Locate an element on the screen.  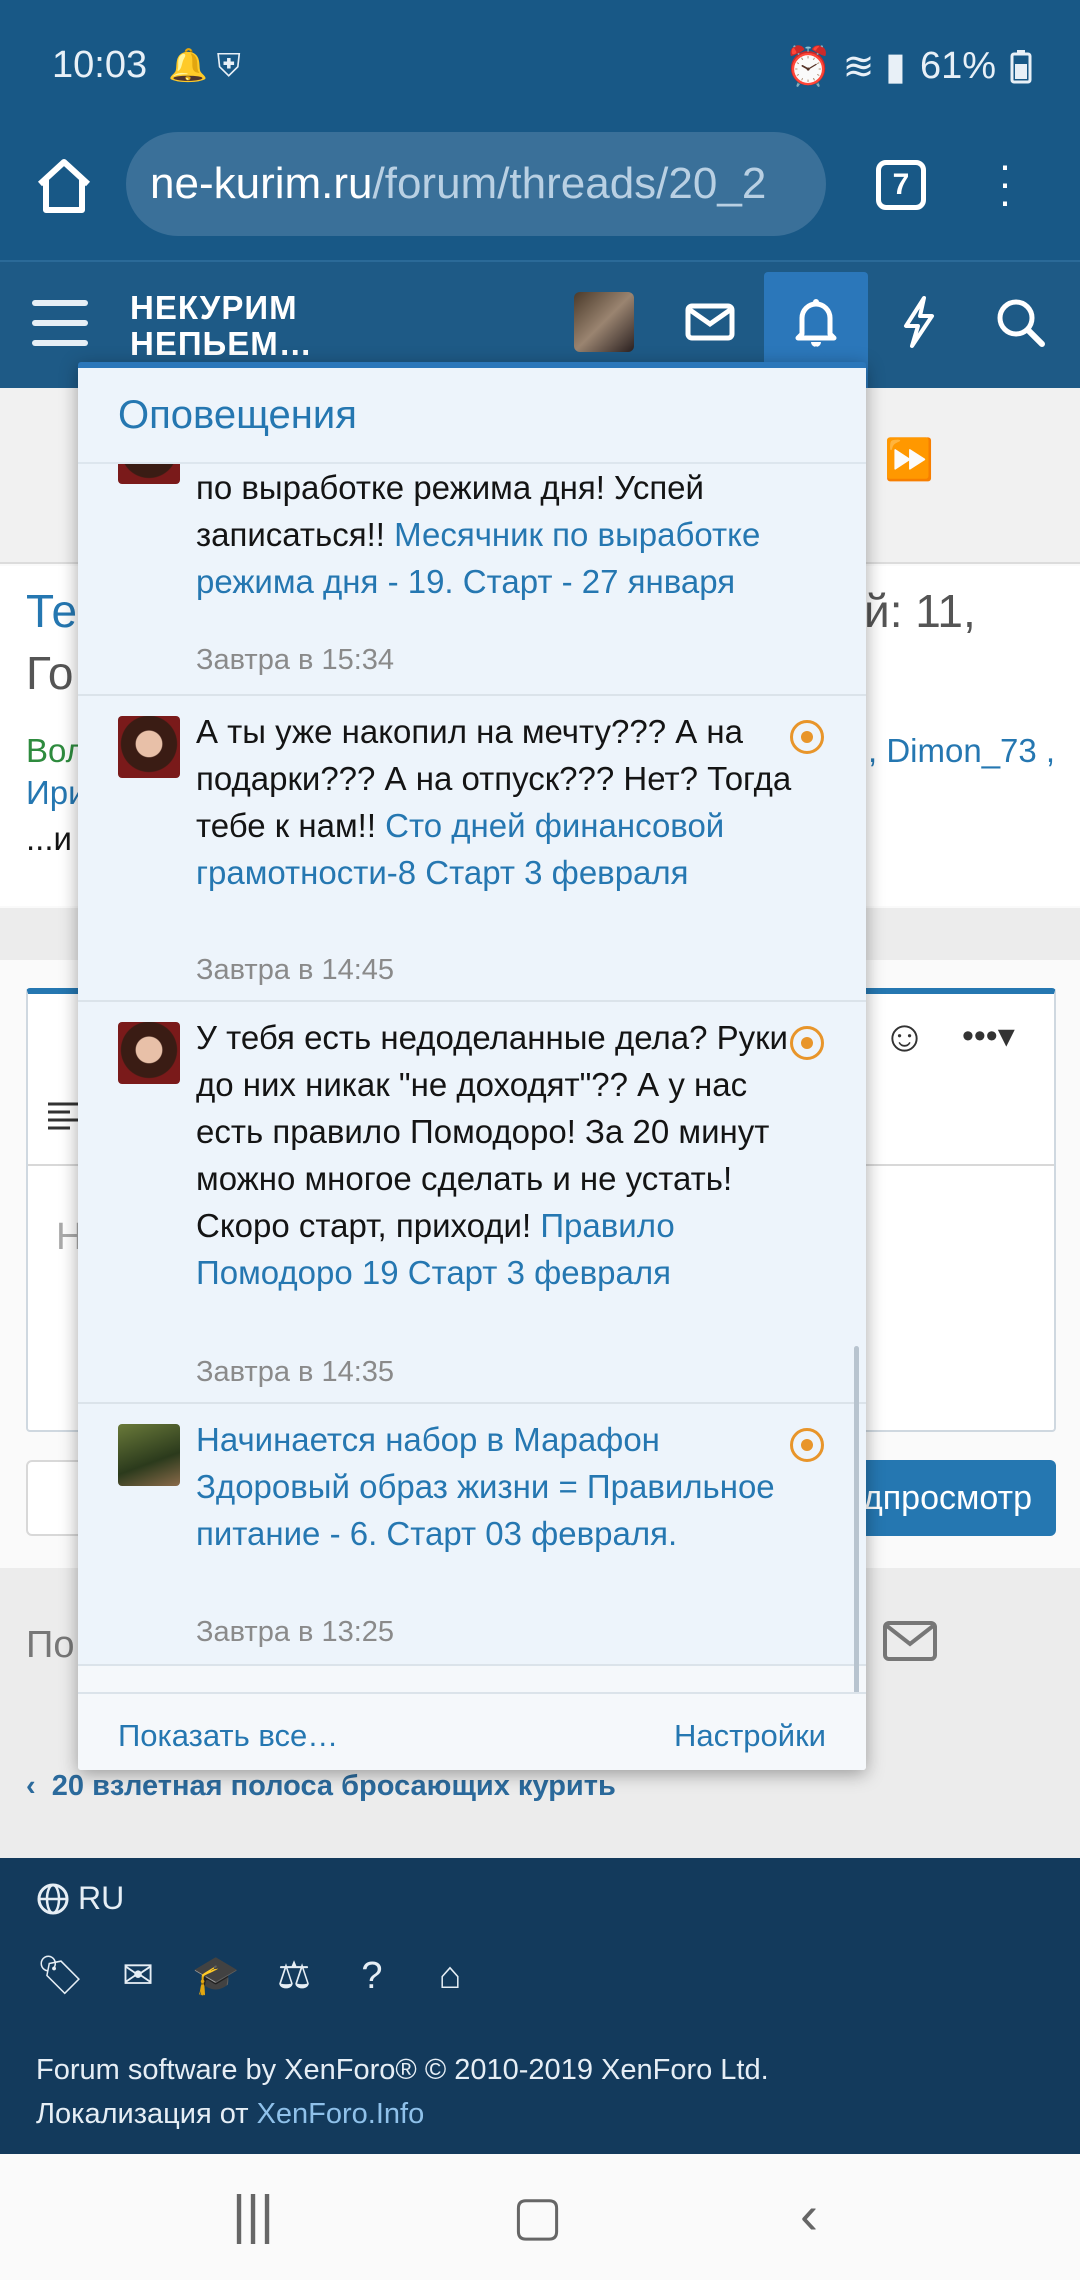
android-navbar: ||| ▢ ‹ is located at coordinates (540, 2217).